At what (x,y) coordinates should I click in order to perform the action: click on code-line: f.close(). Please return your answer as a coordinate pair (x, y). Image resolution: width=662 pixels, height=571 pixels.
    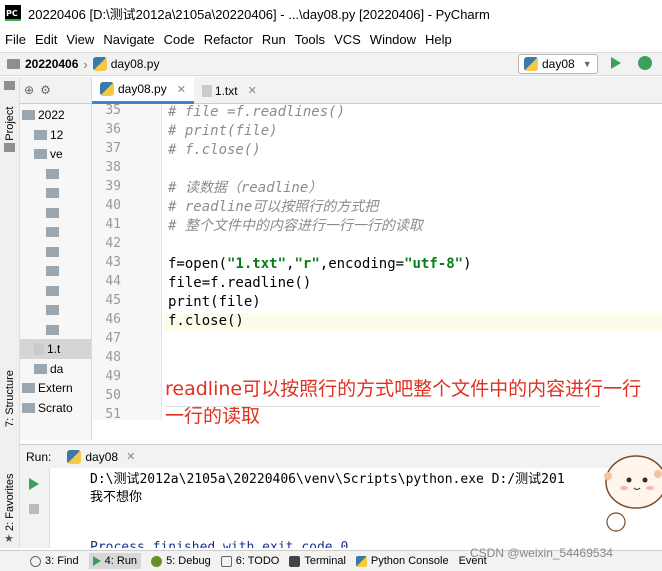
    Looking at the image, I should click on (206, 321).